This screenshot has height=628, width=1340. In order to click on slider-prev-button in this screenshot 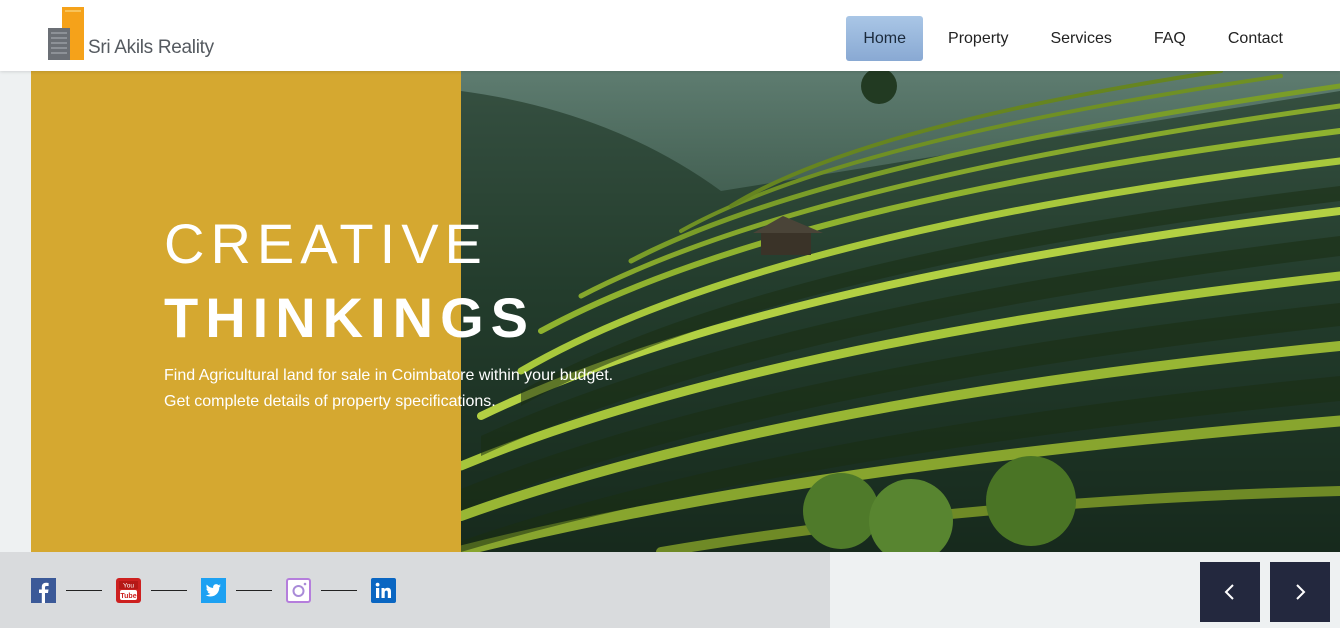, I will do `click(1230, 592)`.